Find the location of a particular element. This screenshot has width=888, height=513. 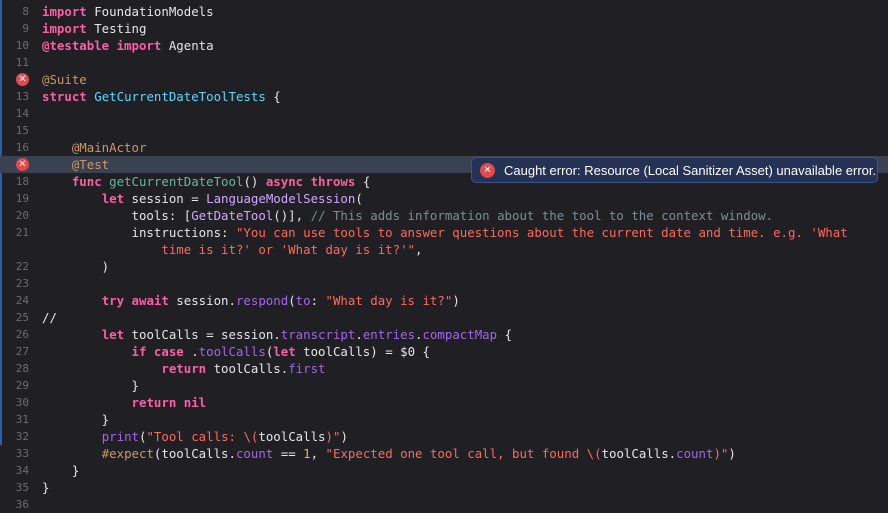

code-line: 8 import FoundationModels is located at coordinates (444, 11).